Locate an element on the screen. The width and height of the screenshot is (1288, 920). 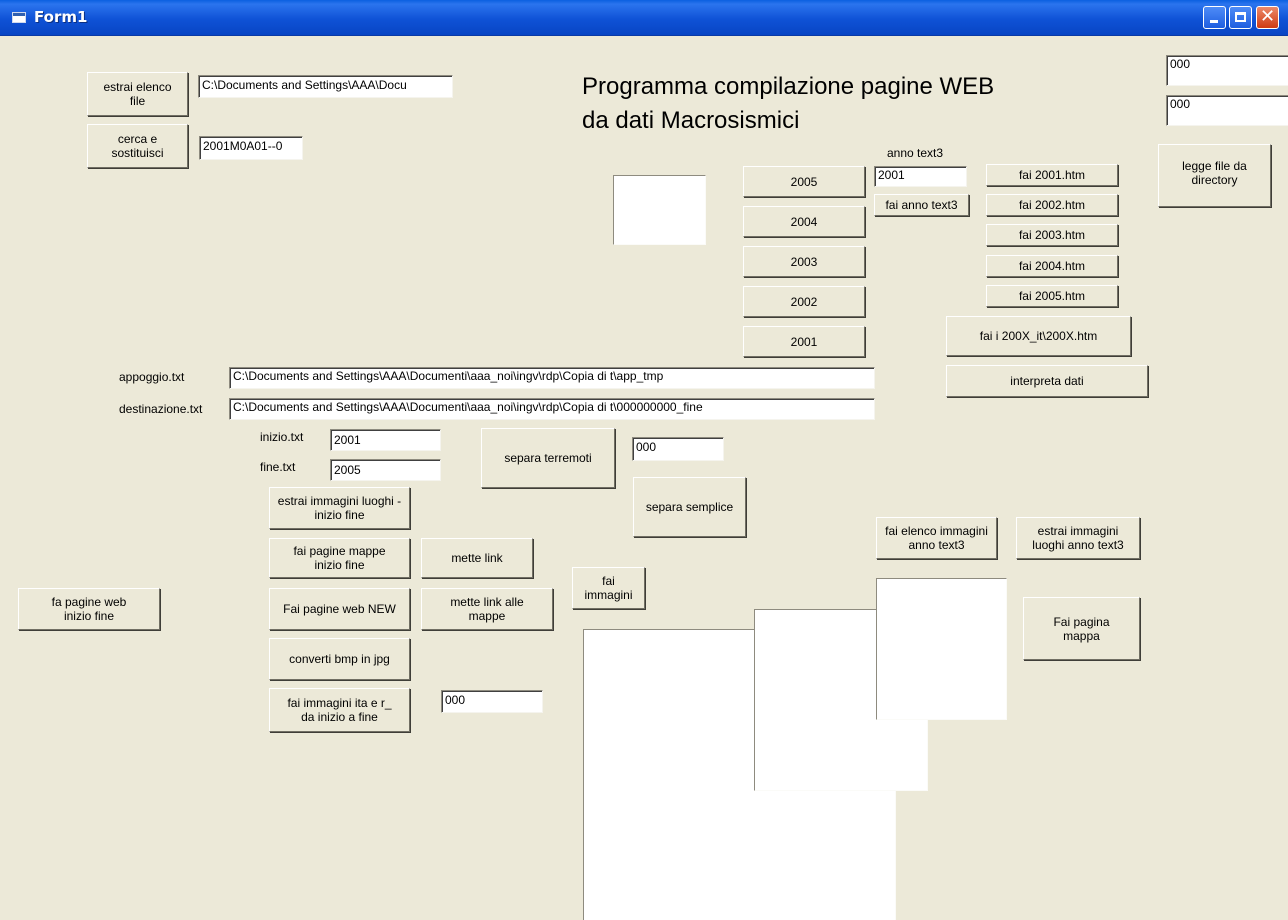
year-2002-button: 2002 is located at coordinates (804, 301).